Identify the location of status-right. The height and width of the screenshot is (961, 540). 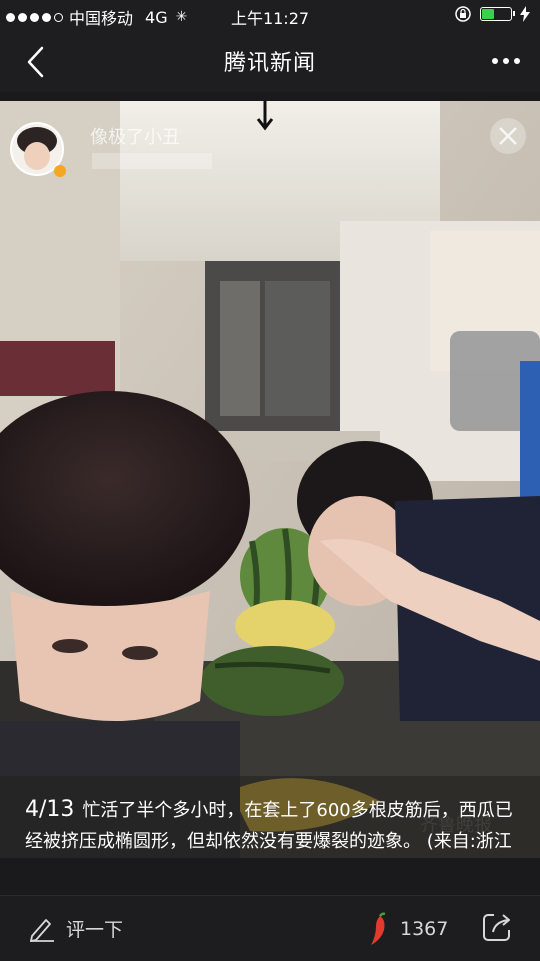
(492, 14).